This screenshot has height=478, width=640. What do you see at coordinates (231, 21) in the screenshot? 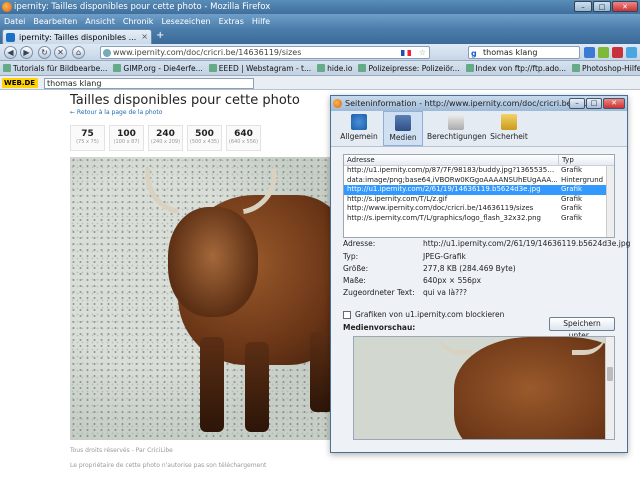
I see `menu-tools: Extras` at bounding box center [231, 21].